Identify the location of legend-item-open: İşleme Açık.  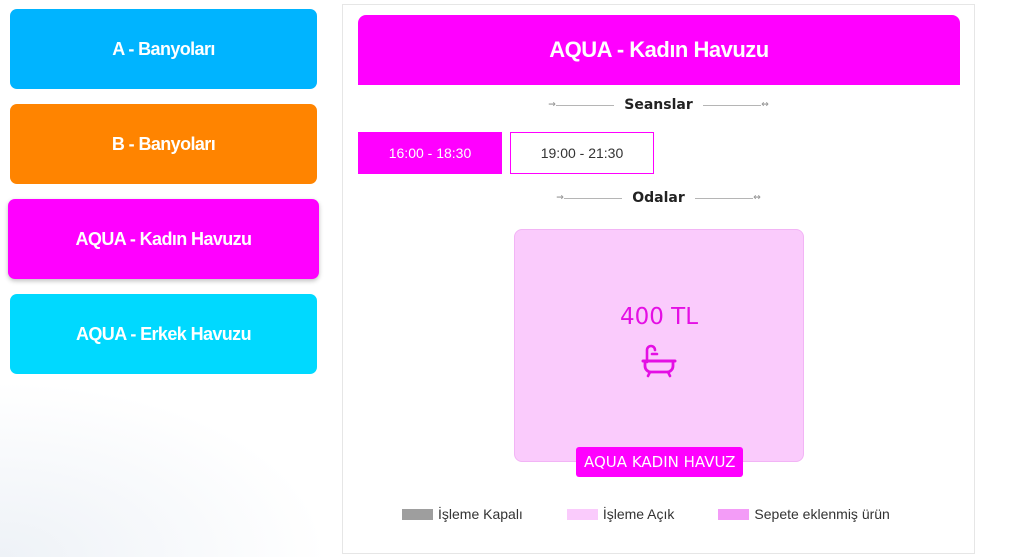
(620, 514).